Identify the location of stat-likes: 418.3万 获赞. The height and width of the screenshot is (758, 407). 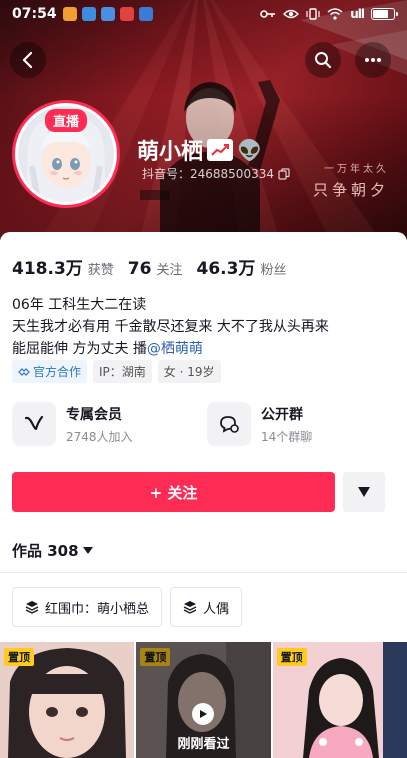
(63, 266).